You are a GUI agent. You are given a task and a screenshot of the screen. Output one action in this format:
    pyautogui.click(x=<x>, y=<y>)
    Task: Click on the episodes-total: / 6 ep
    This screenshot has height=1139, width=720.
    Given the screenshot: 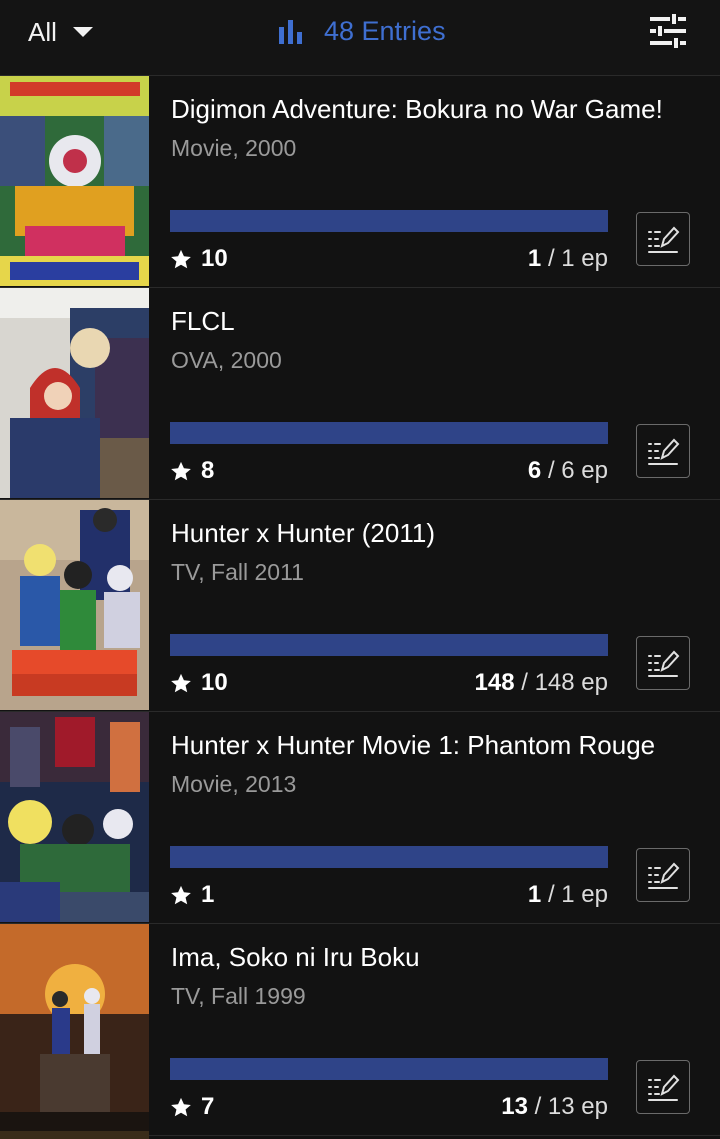 What is the action you would take?
    pyautogui.click(x=577, y=470)
    